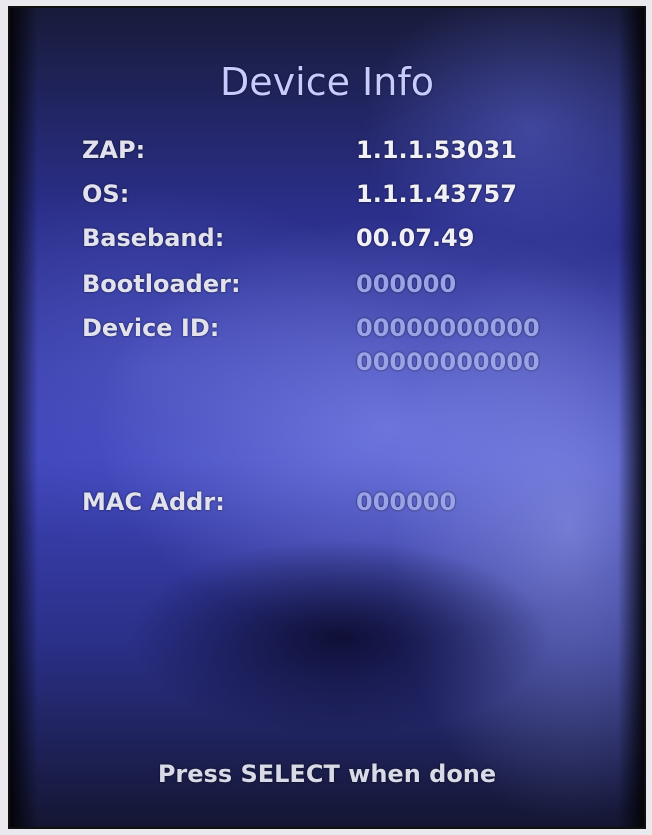  I want to click on bootloader-value: 000000, so click(406, 284).